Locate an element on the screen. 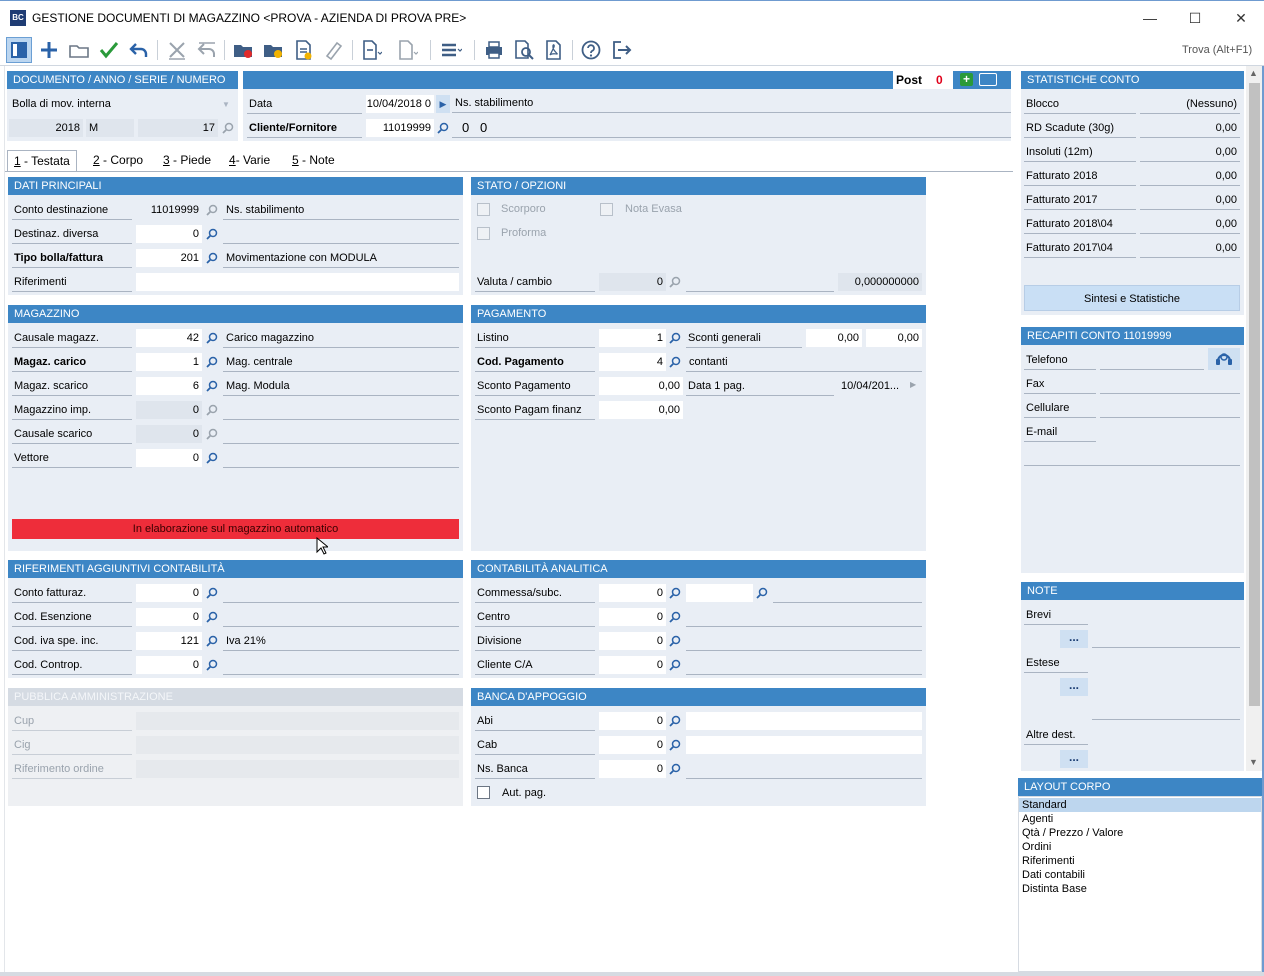  folder-red-icon is located at coordinates (243, 50).